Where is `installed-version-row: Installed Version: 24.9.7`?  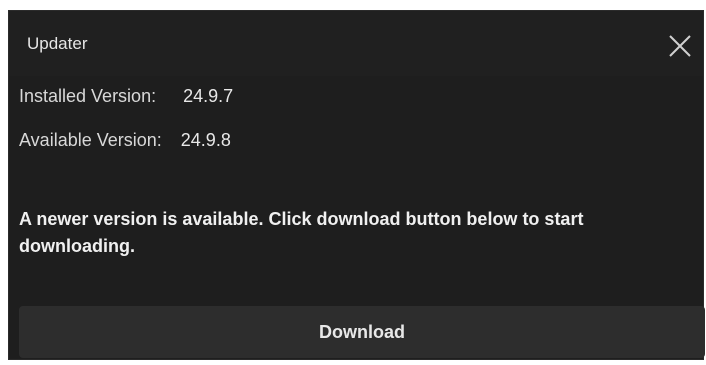 installed-version-row: Installed Version: 24.9.7 is located at coordinates (126, 96).